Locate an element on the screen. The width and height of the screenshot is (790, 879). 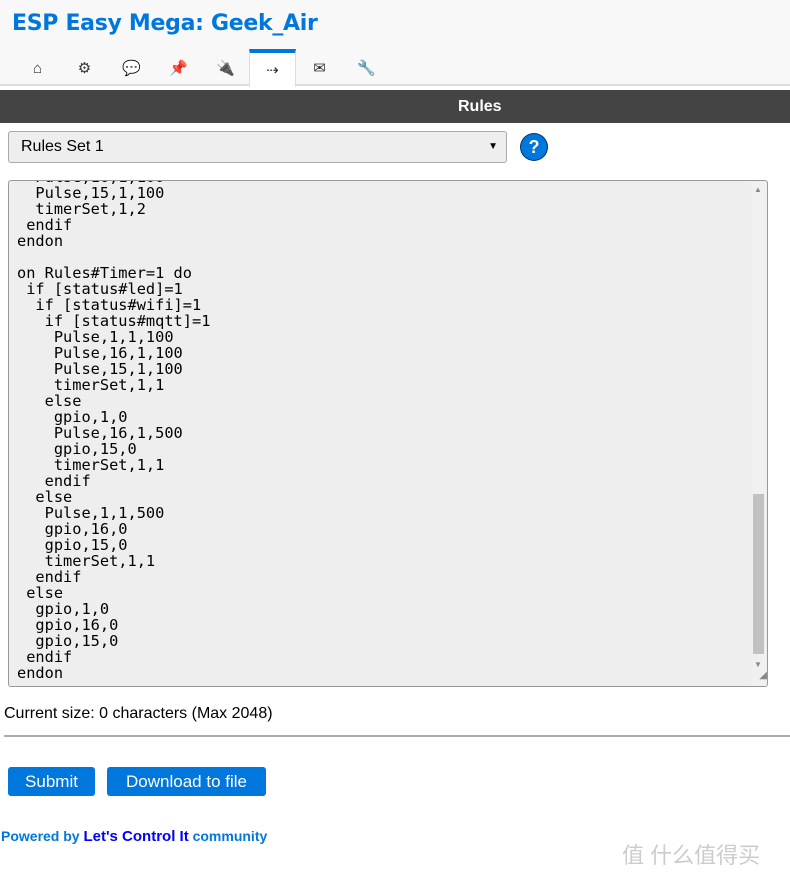
scroll-down-icon: ▼ is located at coordinates (758, 664).